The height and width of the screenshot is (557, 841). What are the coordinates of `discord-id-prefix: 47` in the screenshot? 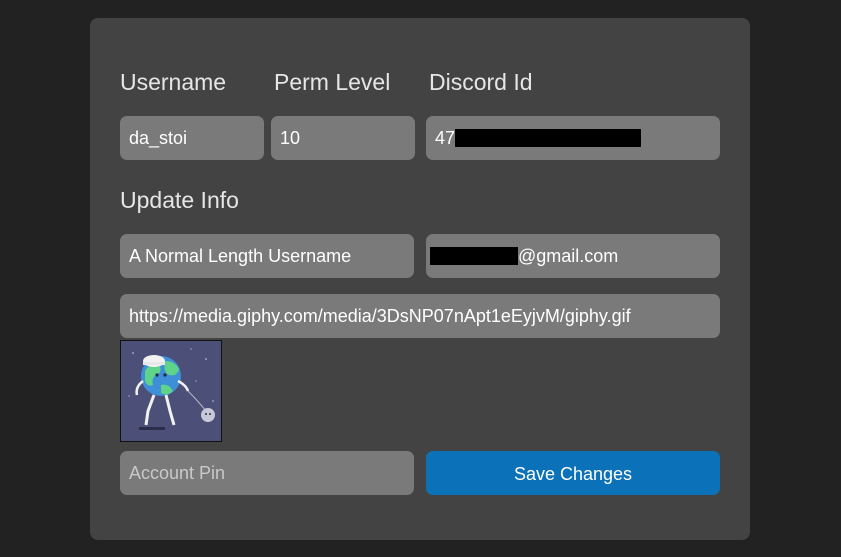 It's located at (445, 138).